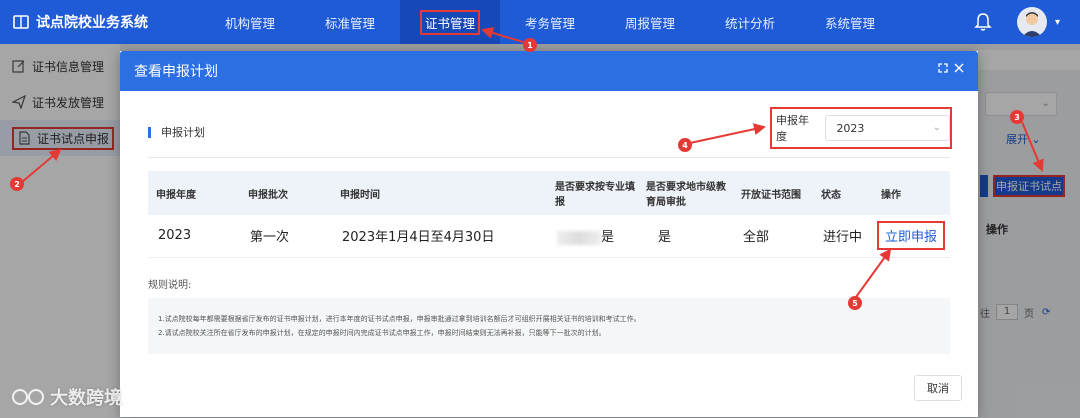 This screenshot has height=418, width=1080. I want to click on watermark: 大数跨境, so click(66, 397).